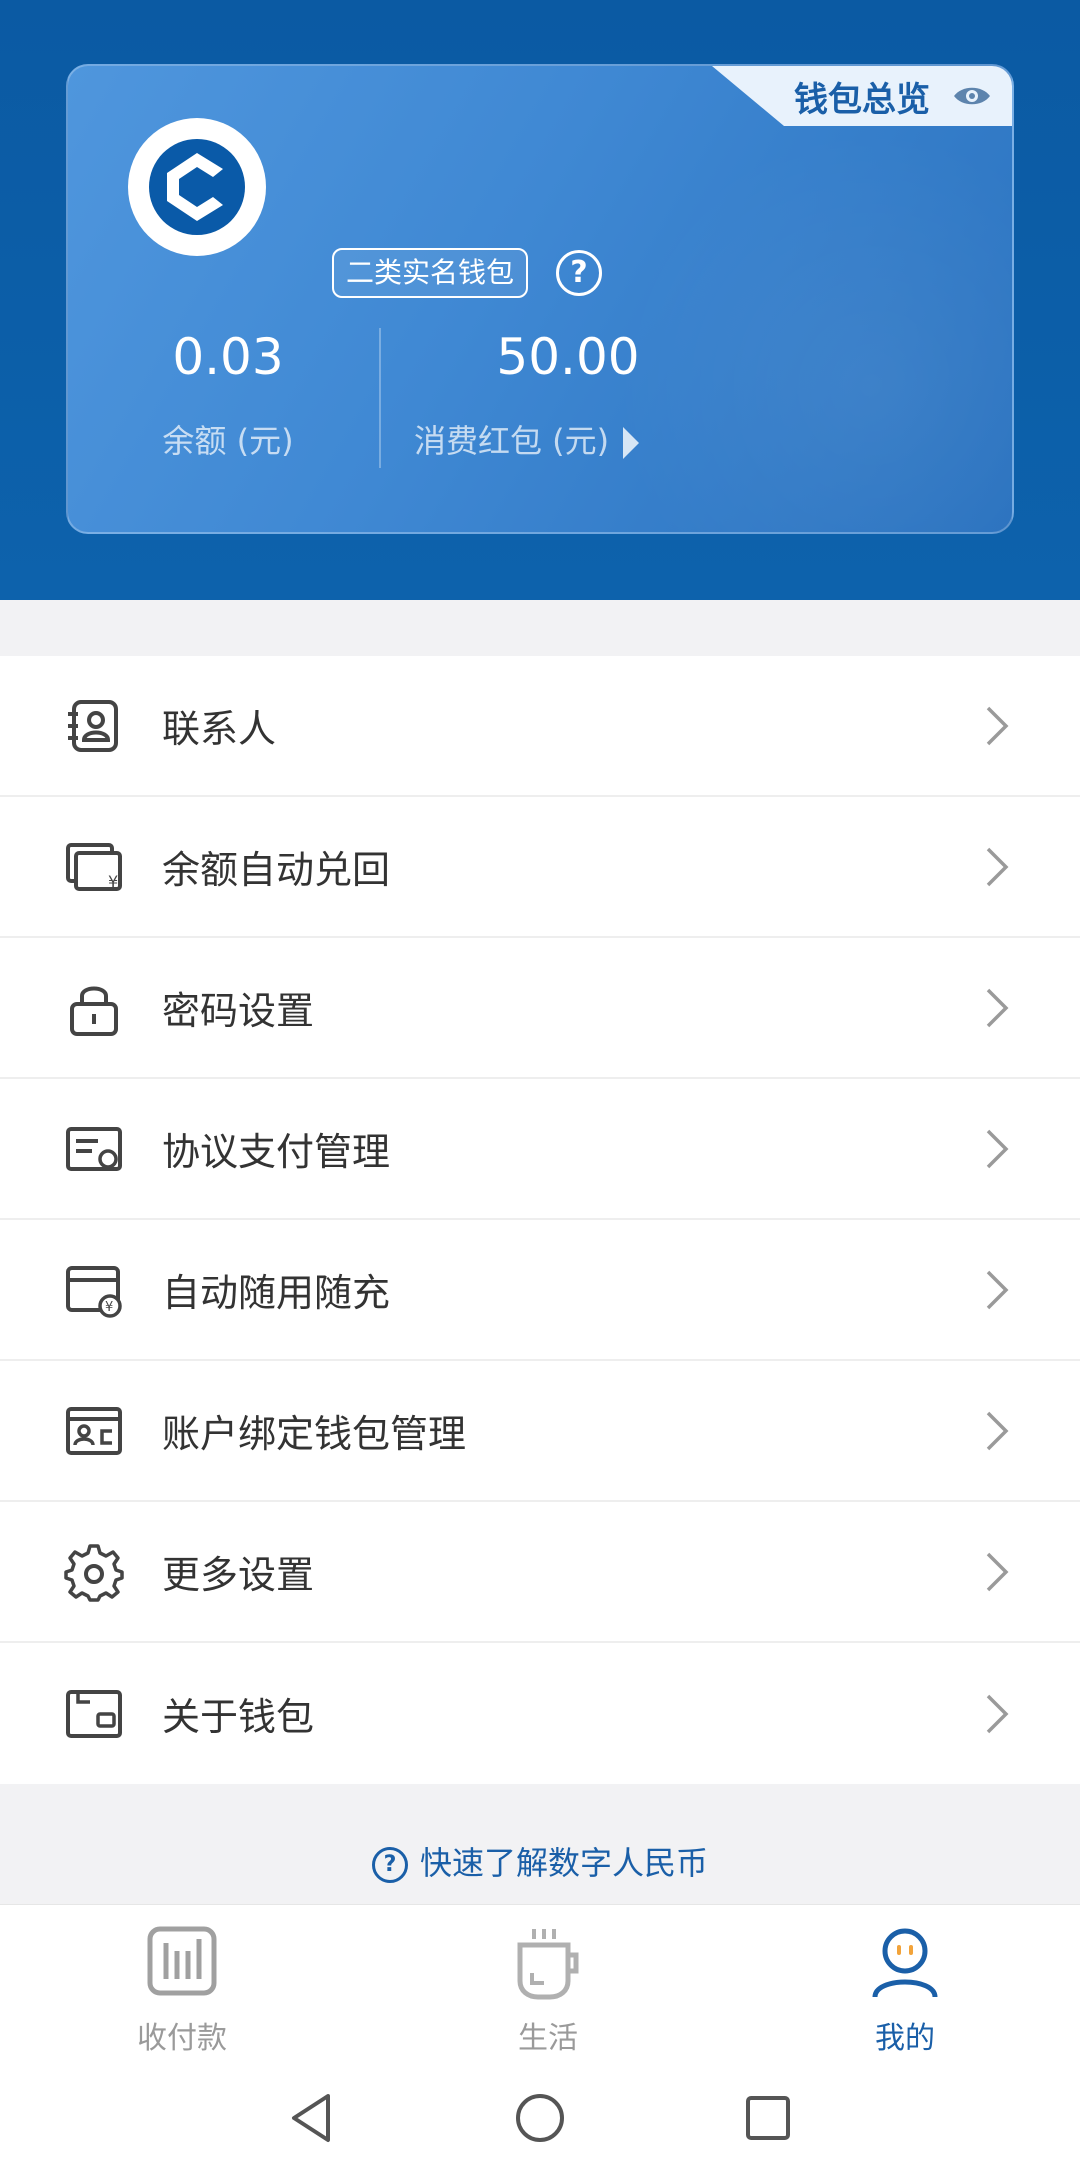 Image resolution: width=1080 pixels, height=2181 pixels. I want to click on wallet-type-badge: 二类实名钱包, so click(430, 273).